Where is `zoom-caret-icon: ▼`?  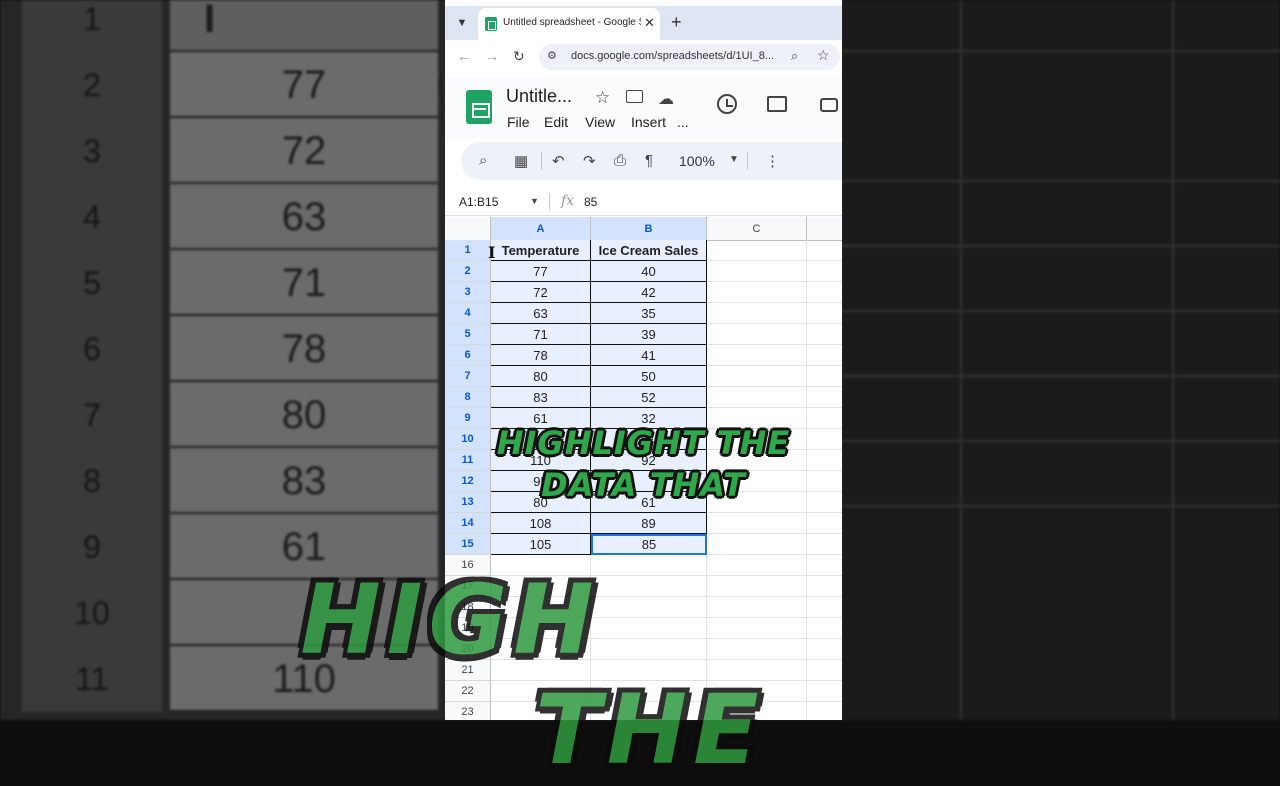
zoom-caret-icon: ▼ is located at coordinates (734, 159).